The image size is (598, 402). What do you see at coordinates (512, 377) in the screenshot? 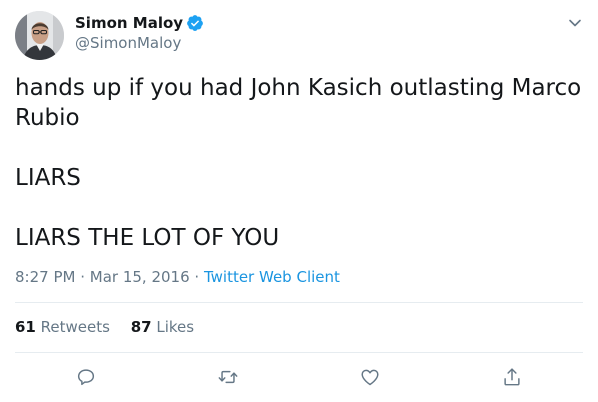
I see `share-icon` at bounding box center [512, 377].